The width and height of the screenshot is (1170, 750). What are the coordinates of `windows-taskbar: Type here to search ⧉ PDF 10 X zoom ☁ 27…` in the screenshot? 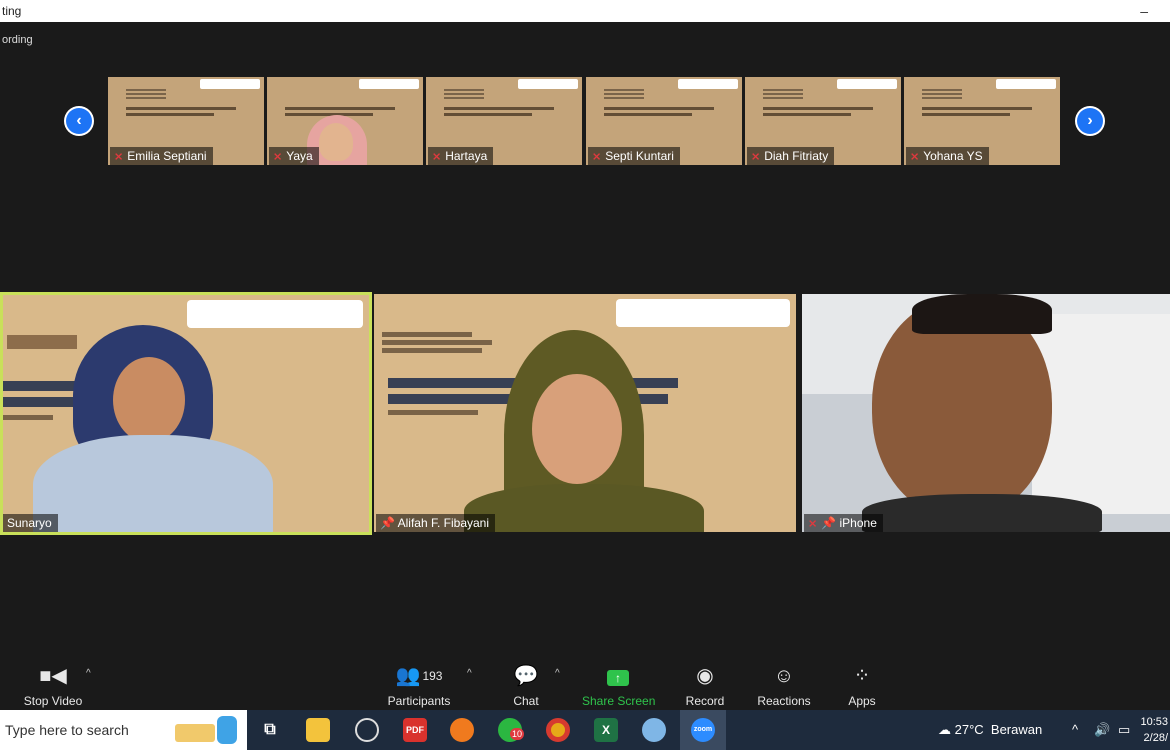 It's located at (585, 730).